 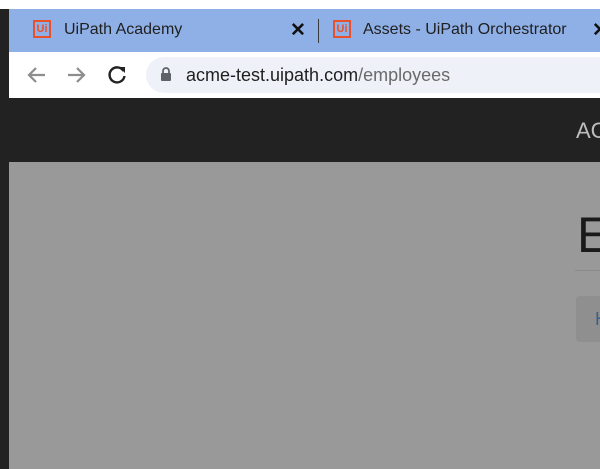 What do you see at coordinates (304, 130) in the screenshot?
I see `site-header: AC` at bounding box center [304, 130].